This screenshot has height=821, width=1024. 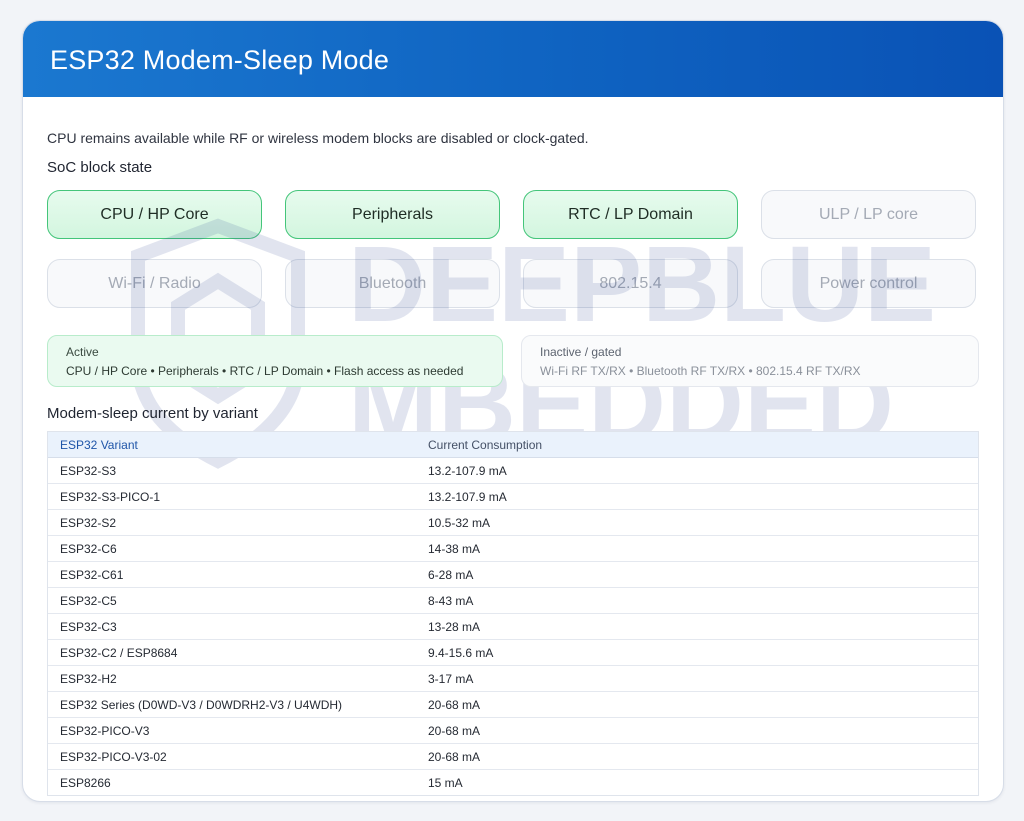 What do you see at coordinates (232, 522) in the screenshot?
I see `variant-cell: ESP32-S2` at bounding box center [232, 522].